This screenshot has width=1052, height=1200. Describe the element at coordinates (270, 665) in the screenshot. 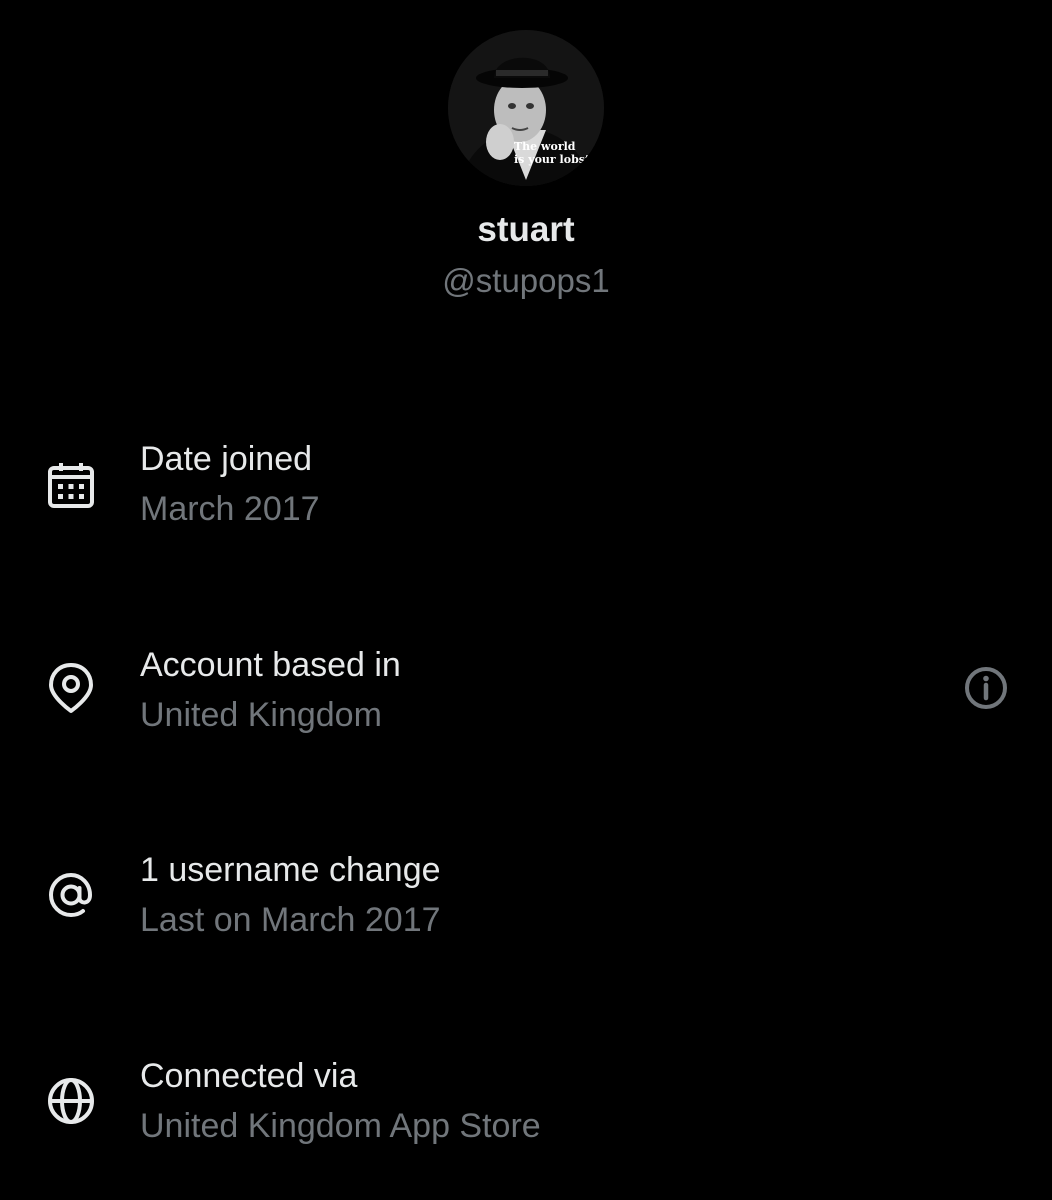

I see `account-based-in-title: Account based in` at that location.